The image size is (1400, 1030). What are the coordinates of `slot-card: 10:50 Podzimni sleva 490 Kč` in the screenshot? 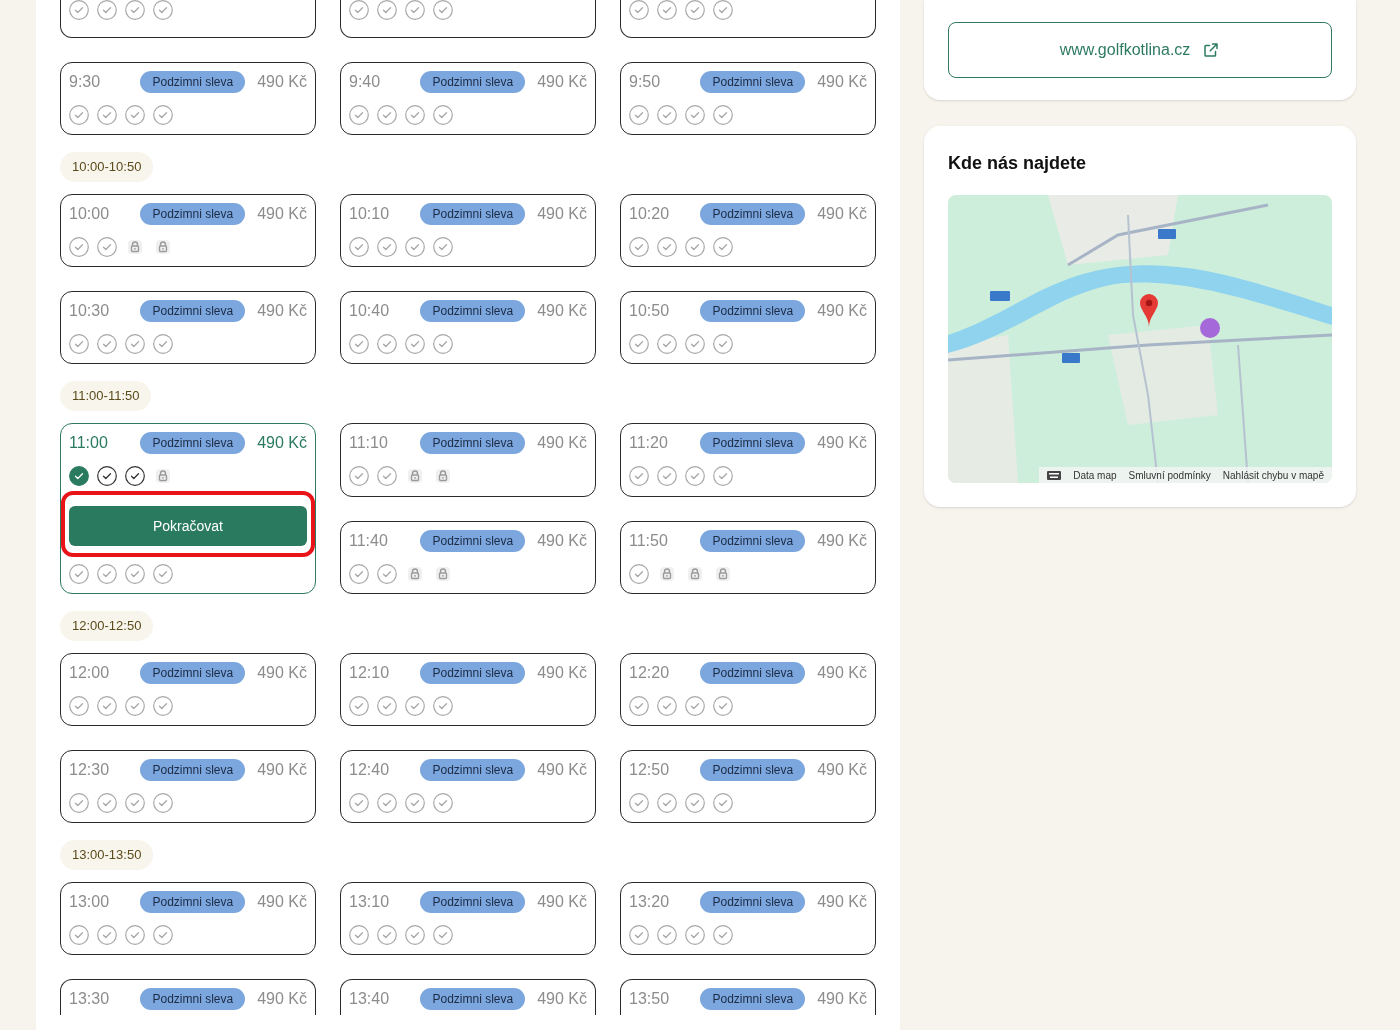 It's located at (748, 327).